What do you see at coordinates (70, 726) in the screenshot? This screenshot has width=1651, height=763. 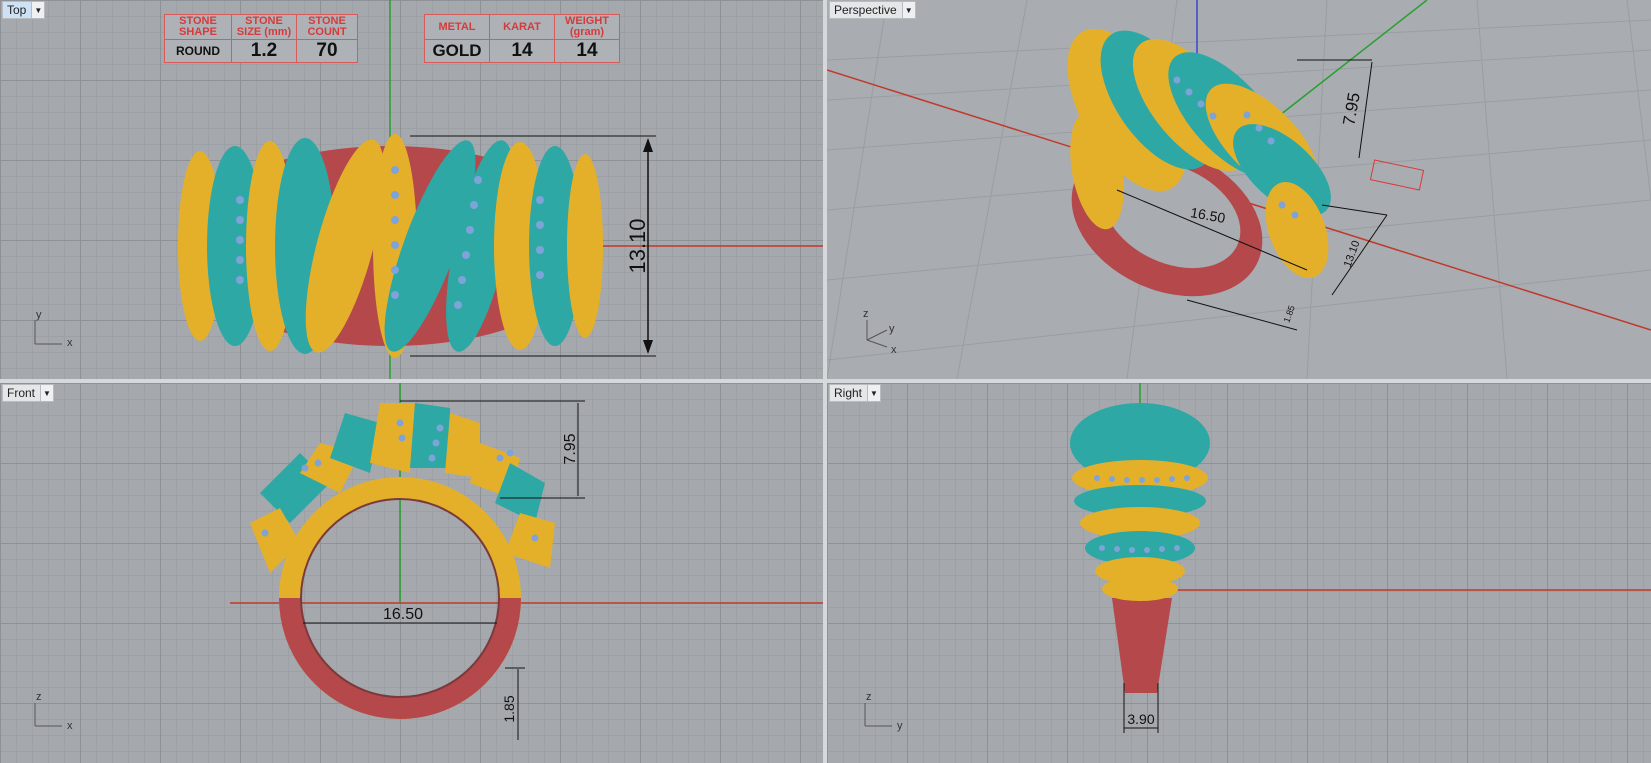 I see `front-axis-x-label: x` at bounding box center [70, 726].